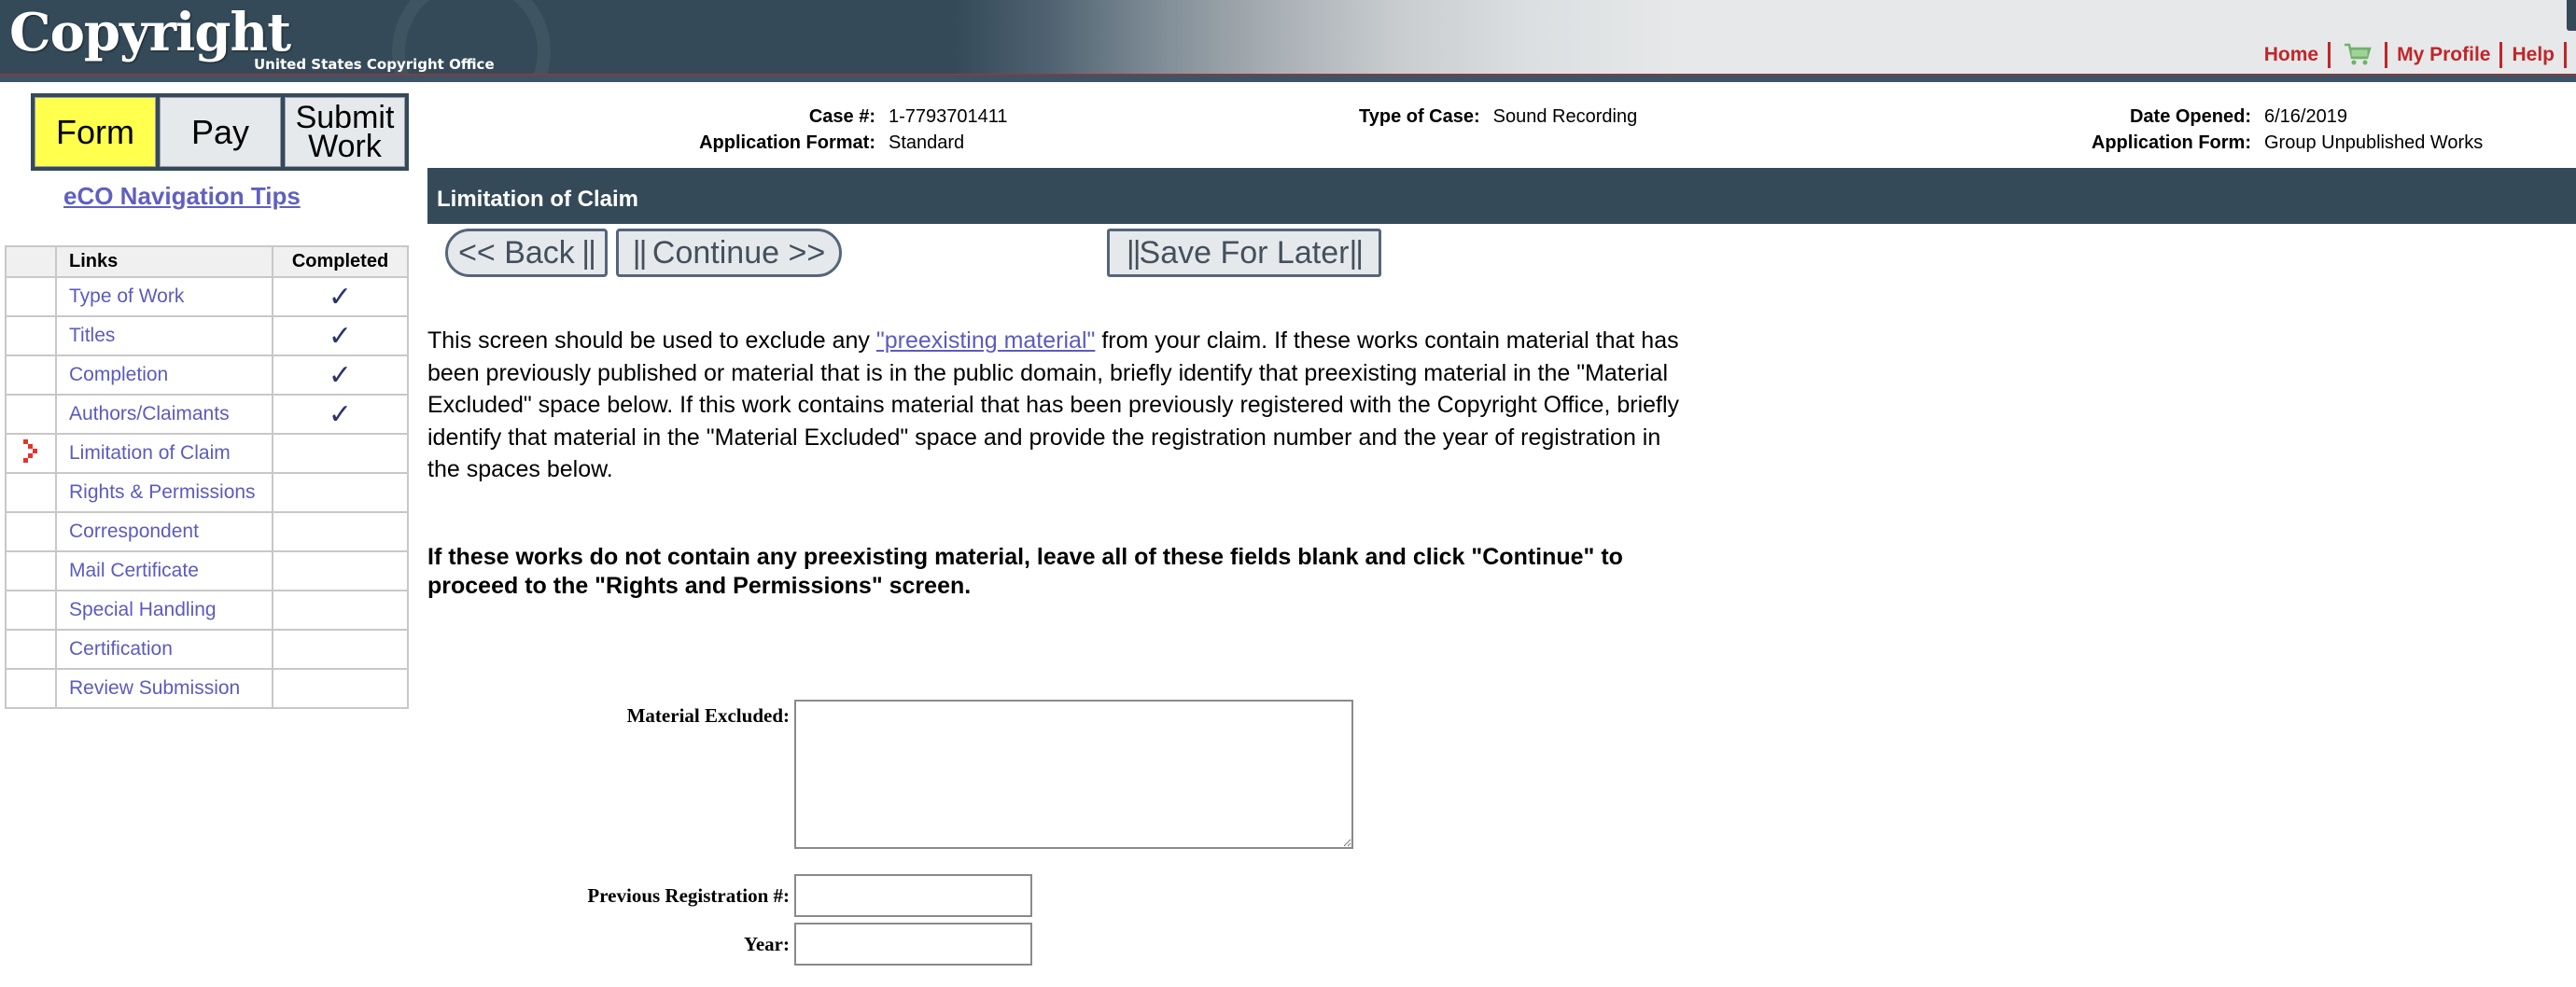  I want to click on sidebar-item-mail-certificate: Mail Certificate, so click(134, 571).